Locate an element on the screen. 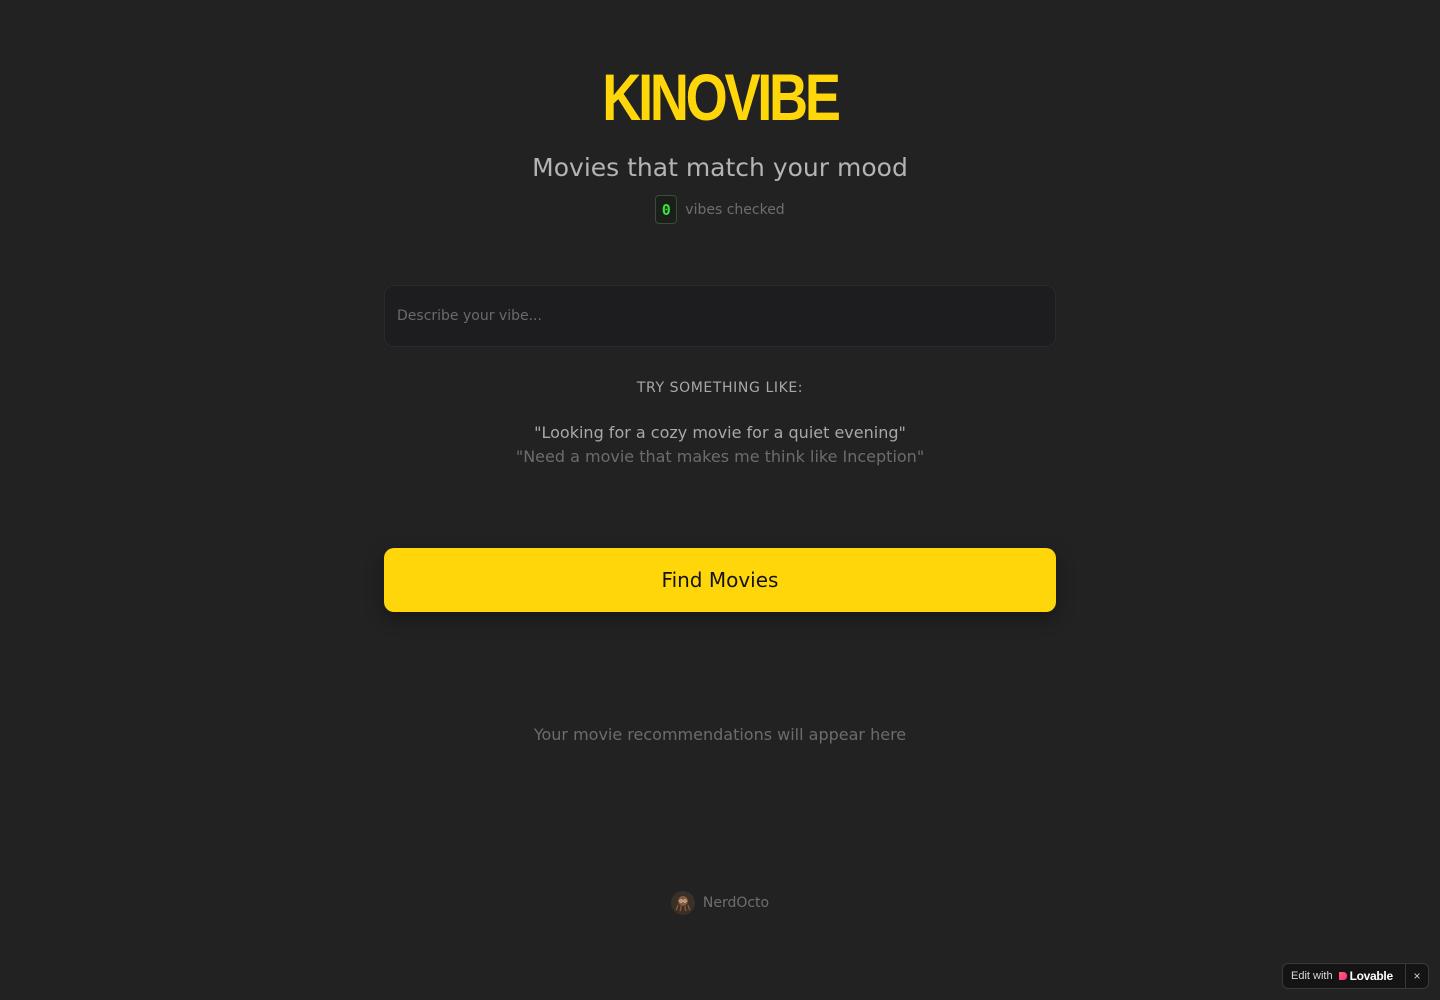  counter-value: 0 is located at coordinates (666, 209).